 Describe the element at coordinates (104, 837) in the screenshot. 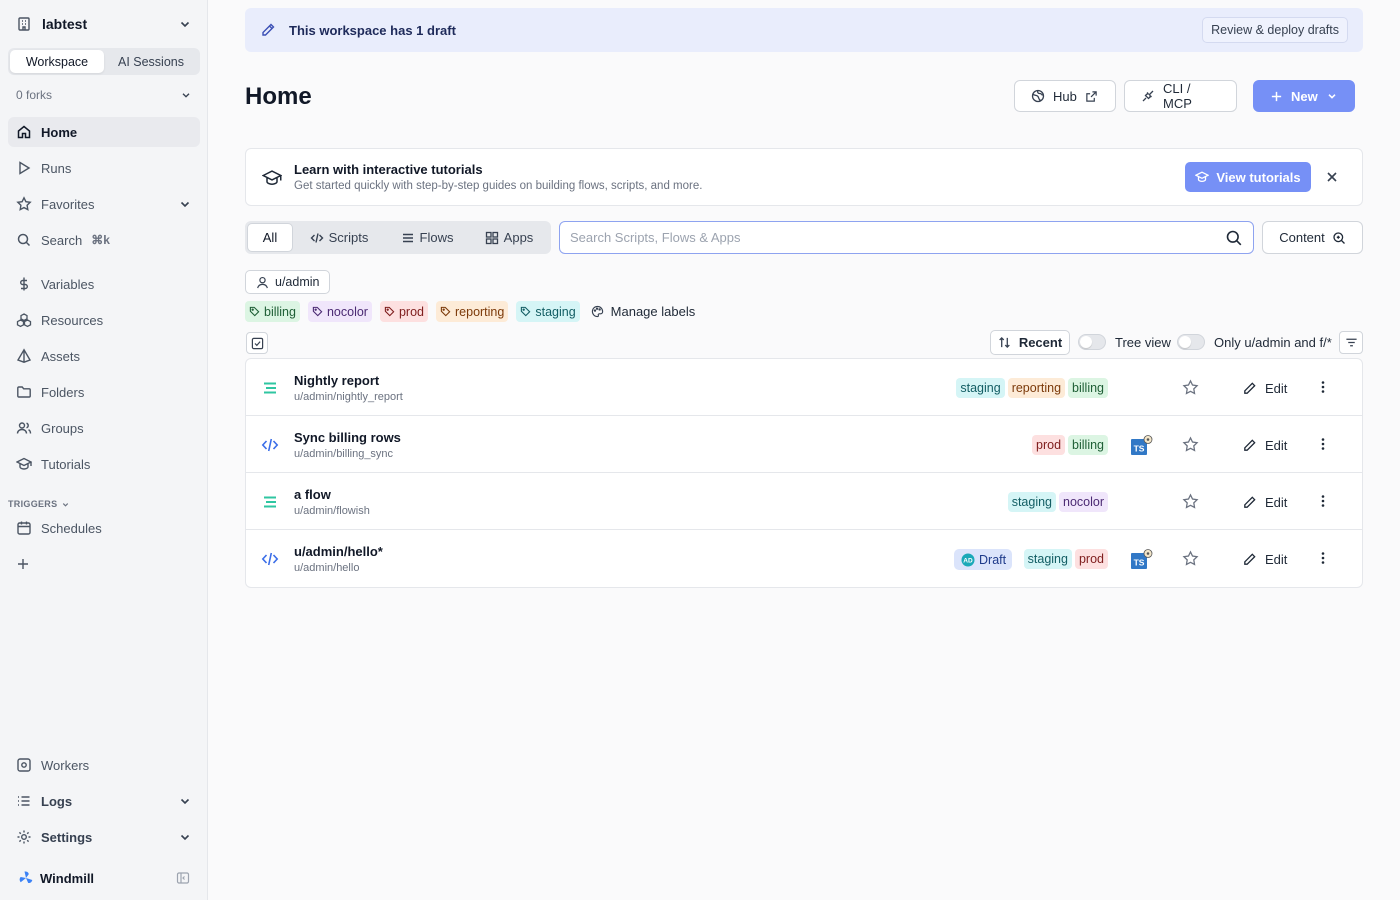

I see `sidebar-item-settings: Settings` at that location.